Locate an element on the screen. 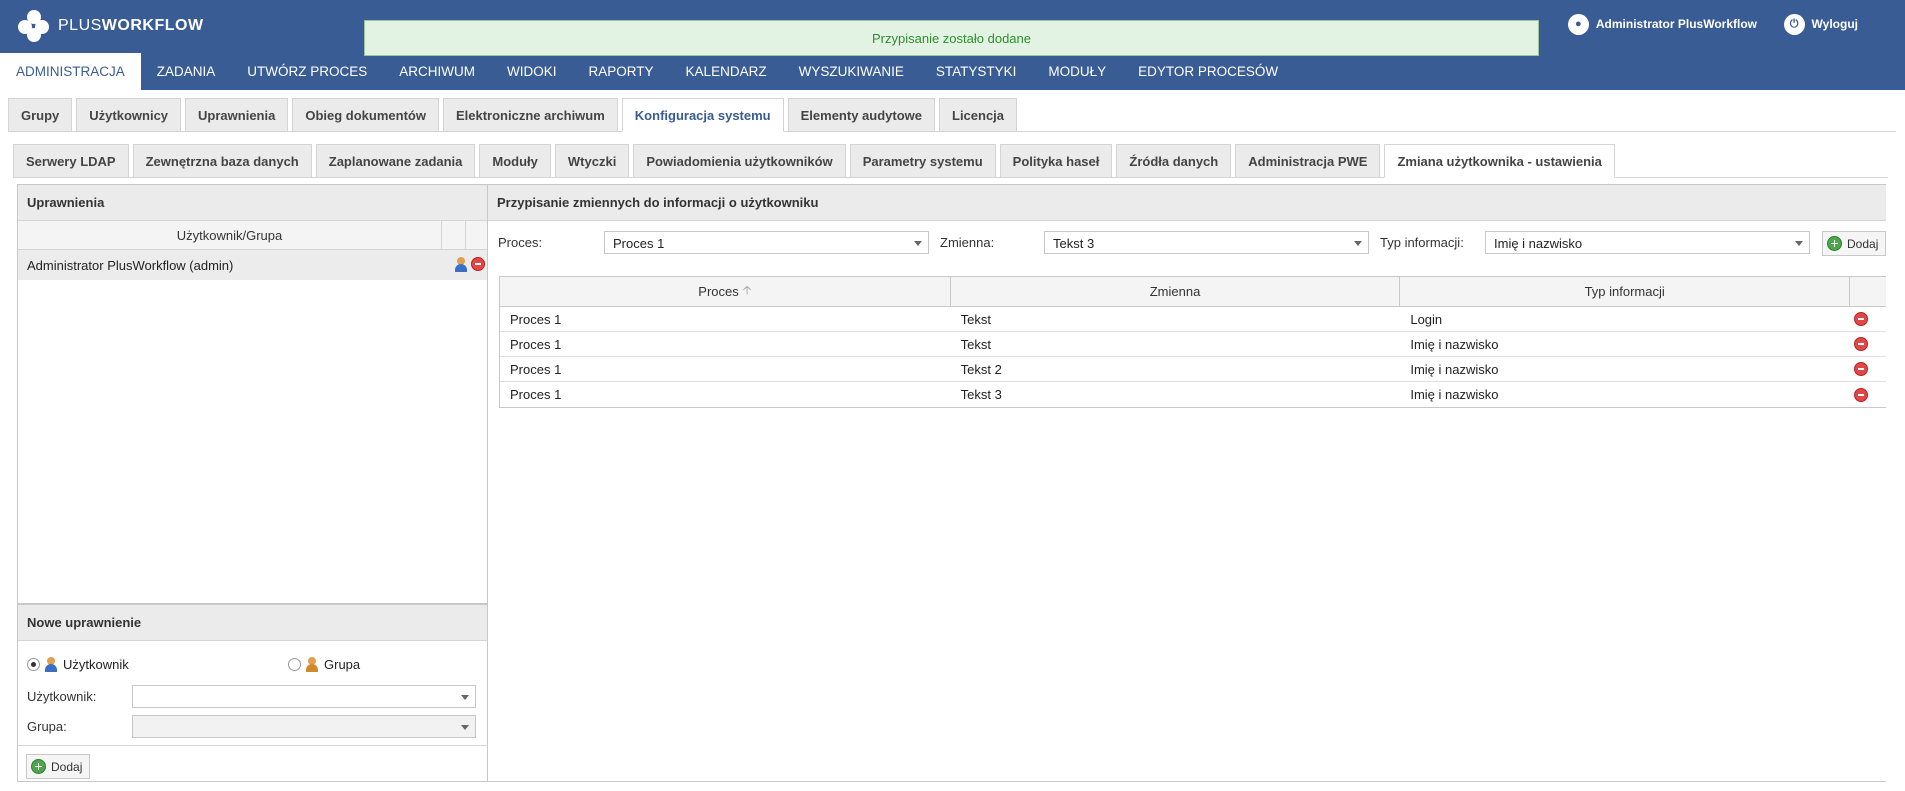 The height and width of the screenshot is (791, 1905). tab-zmiana-uzytkownika-ustawienia: Zmiana użytkownika - ustawienia is located at coordinates (1499, 161).